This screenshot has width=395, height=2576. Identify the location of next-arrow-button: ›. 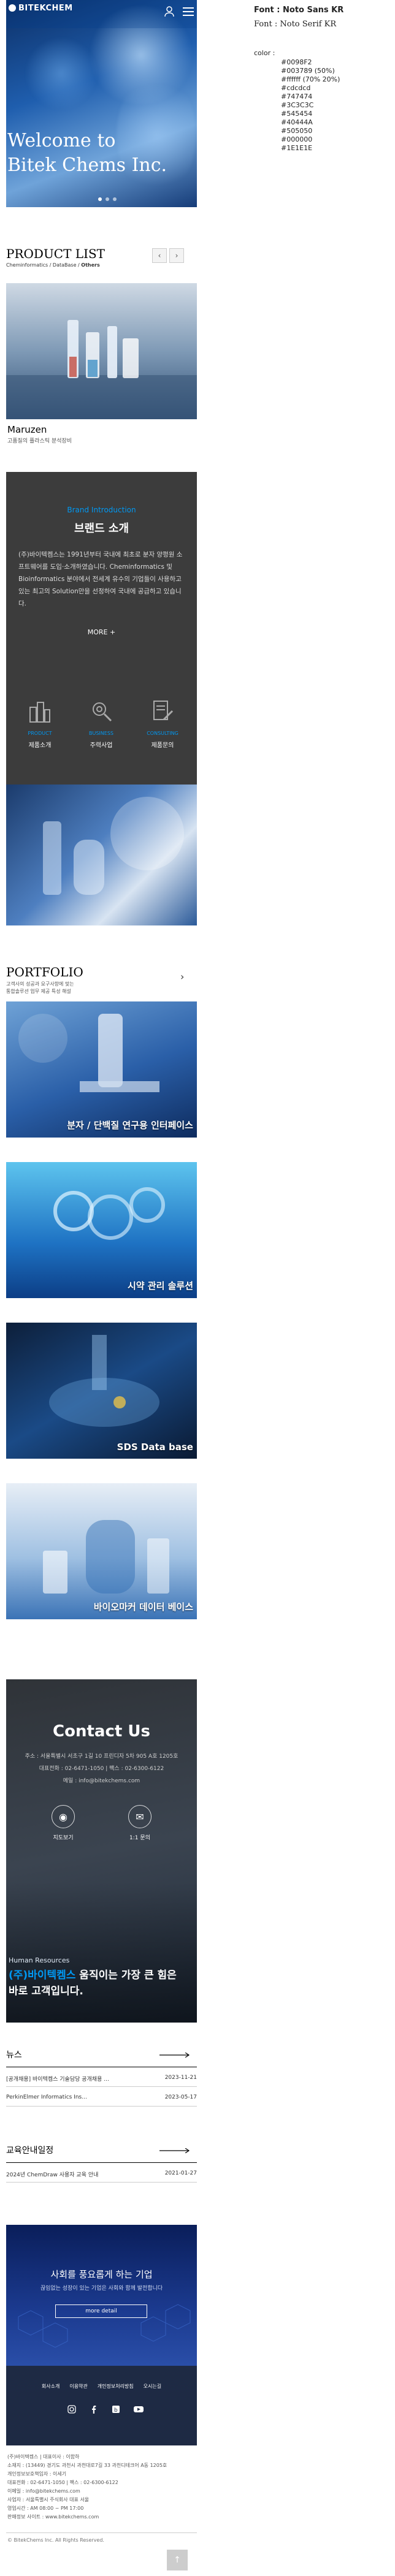
(176, 255).